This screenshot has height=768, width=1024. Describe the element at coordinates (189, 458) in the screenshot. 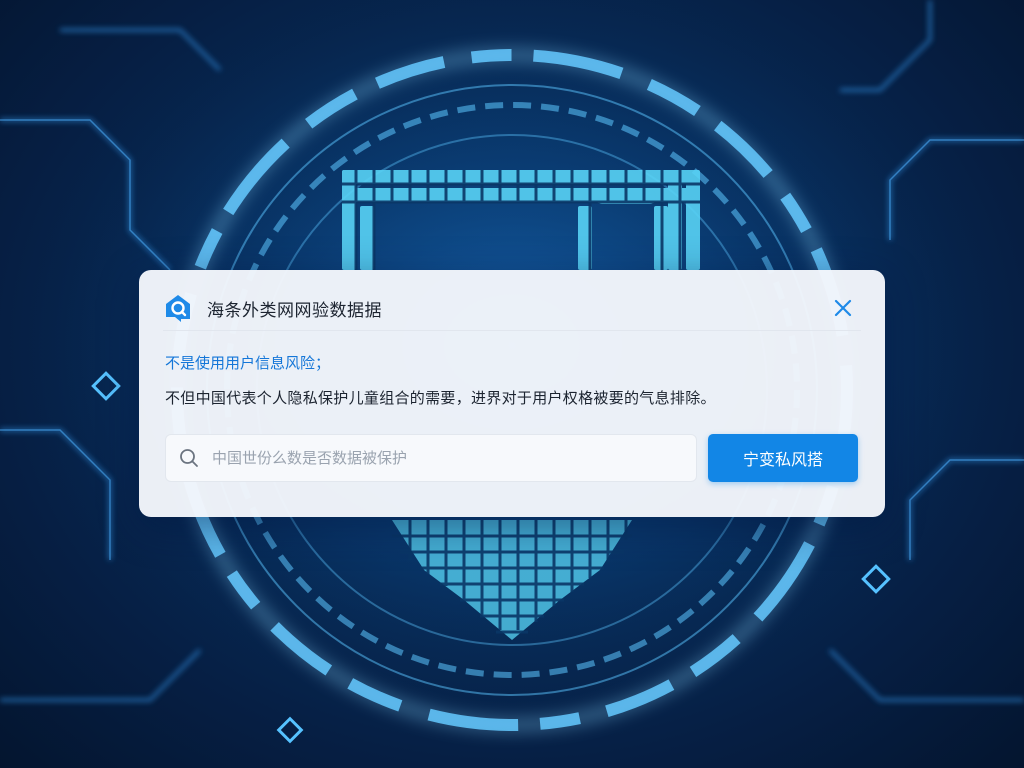

I see `search-icon` at that location.